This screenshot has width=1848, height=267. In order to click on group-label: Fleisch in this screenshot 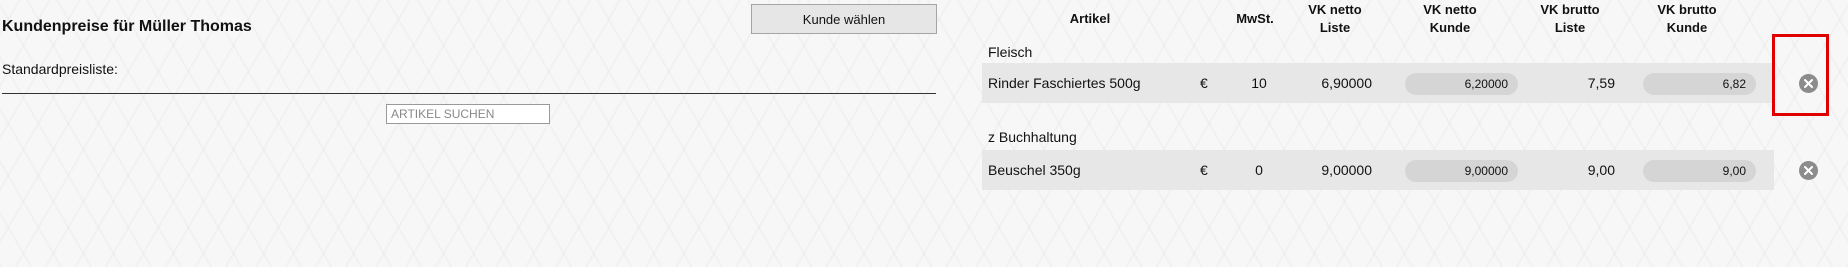, I will do `click(1010, 52)`.